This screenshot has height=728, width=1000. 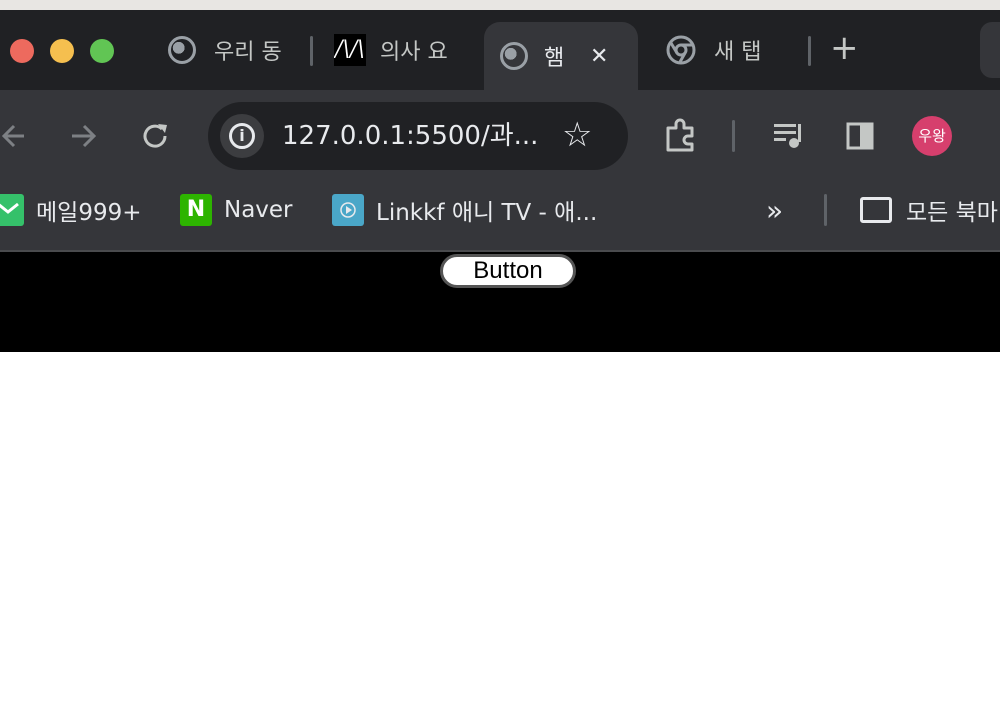 I want to click on folder-icon, so click(x=876, y=210).